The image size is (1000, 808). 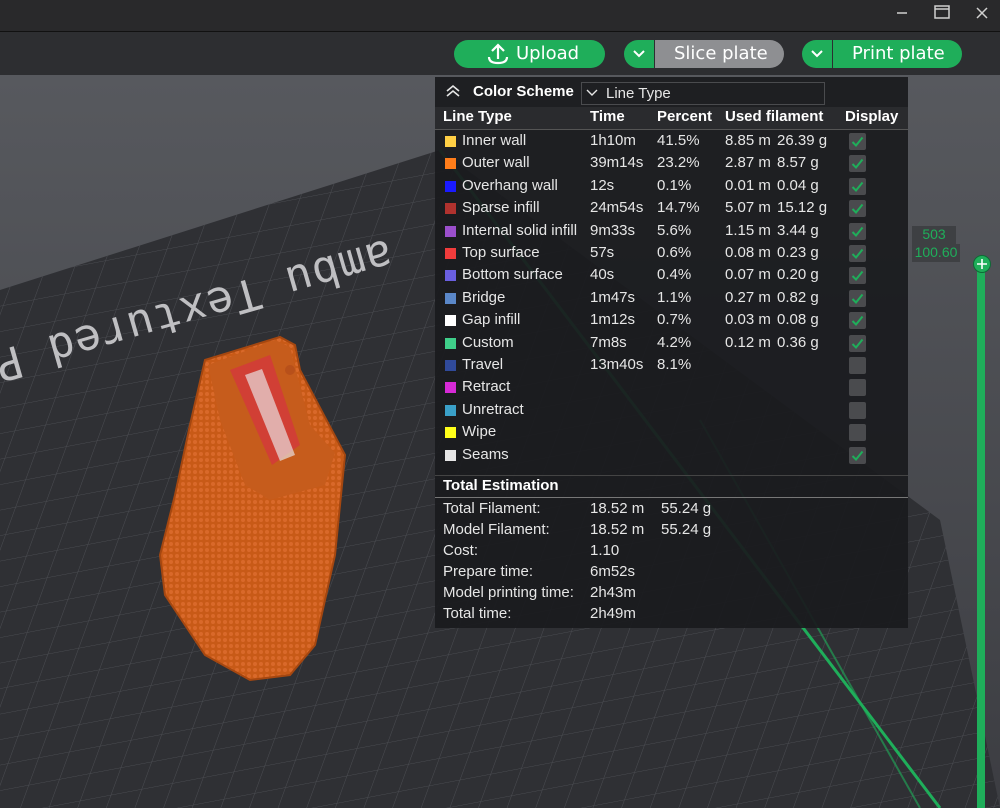 I want to click on line-type-name: Internal solid infill, so click(x=520, y=230).